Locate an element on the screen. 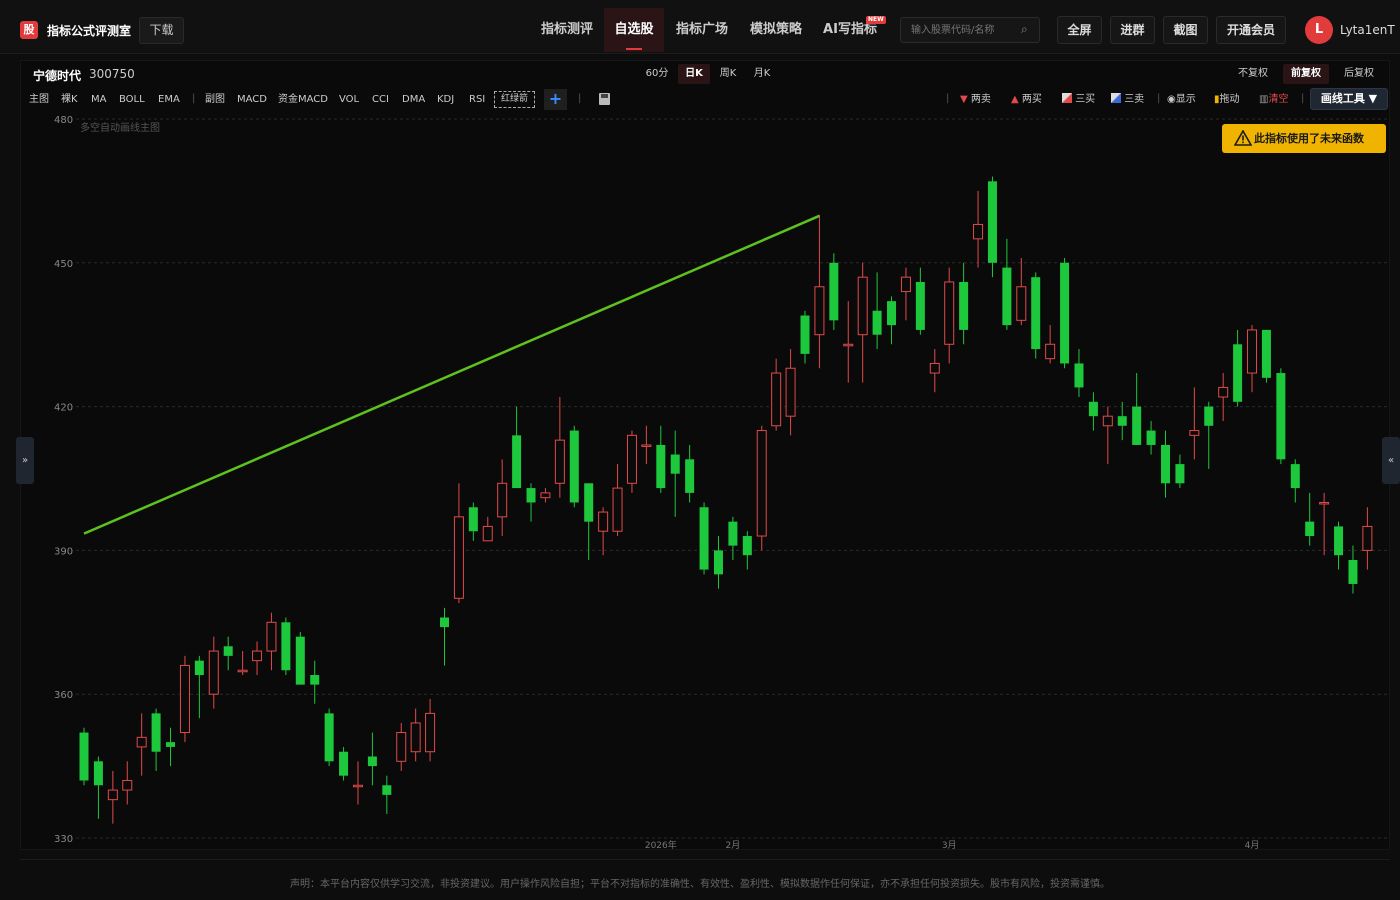 Image resolution: width=1400 pixels, height=900 pixels. ind-boll: BOLL is located at coordinates (132, 100).